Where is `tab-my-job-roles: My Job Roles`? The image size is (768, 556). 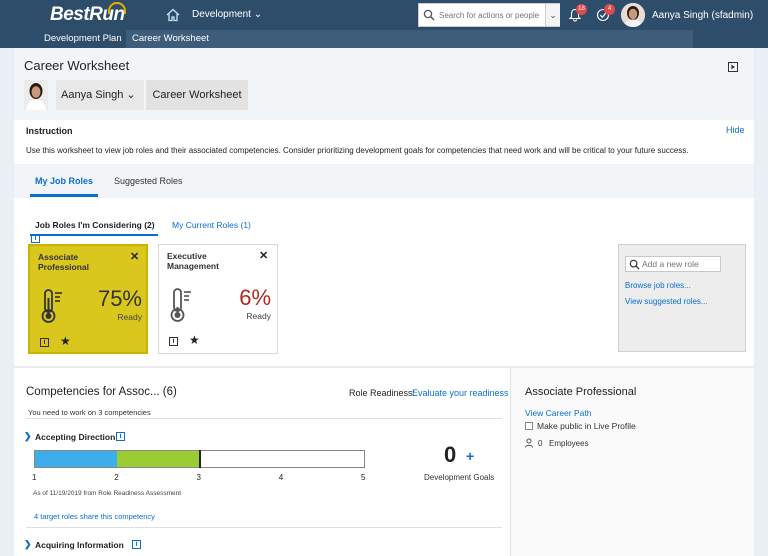
tab-my-job-roles: My Job Roles is located at coordinates (64, 181).